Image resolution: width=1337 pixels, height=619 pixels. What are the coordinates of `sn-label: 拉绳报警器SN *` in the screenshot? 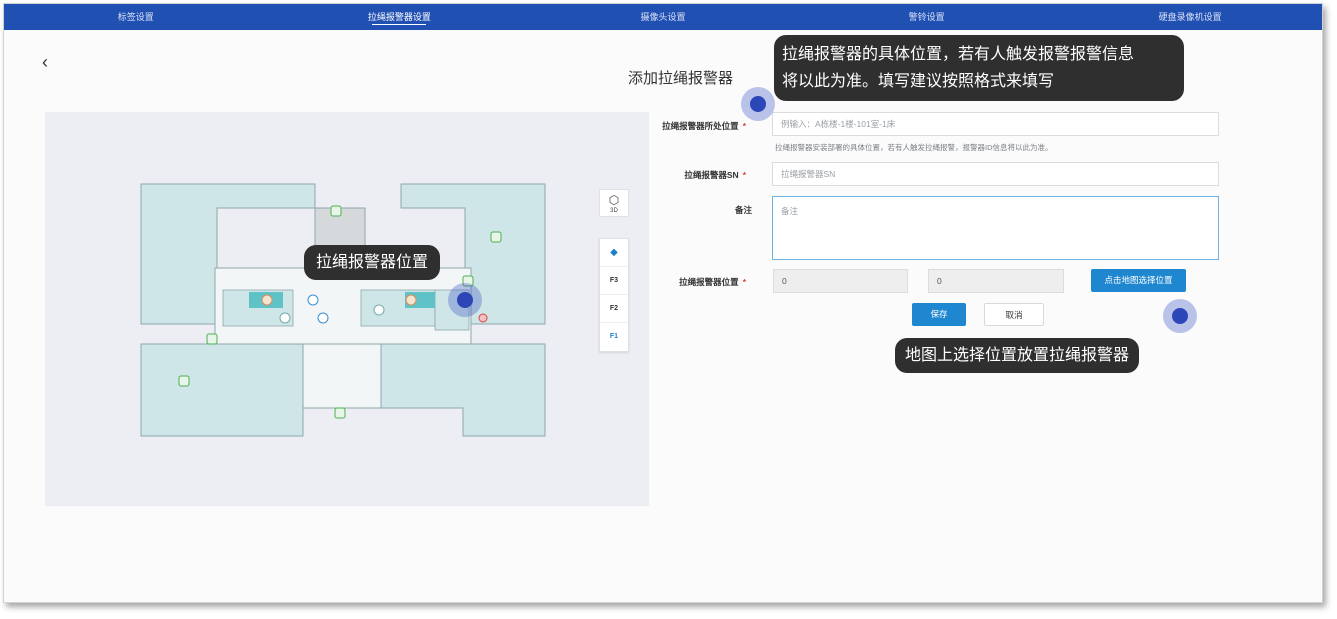 It's located at (715, 175).